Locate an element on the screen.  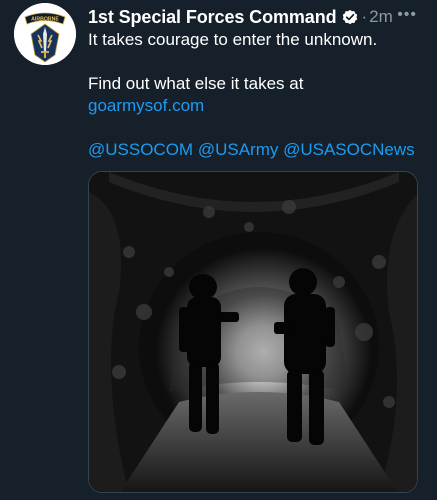
timestamp: 2m is located at coordinates (381, 17).